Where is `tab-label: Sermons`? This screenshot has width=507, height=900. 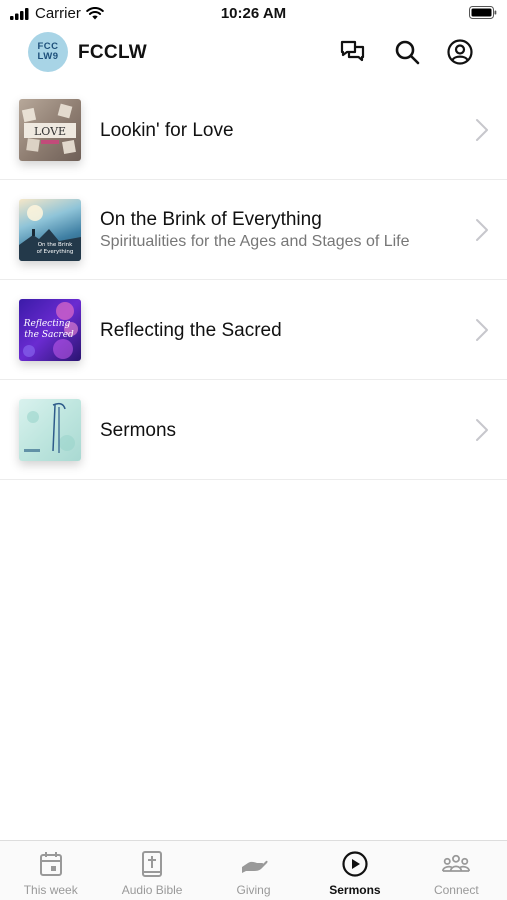
tab-label: Sermons is located at coordinates (355, 890).